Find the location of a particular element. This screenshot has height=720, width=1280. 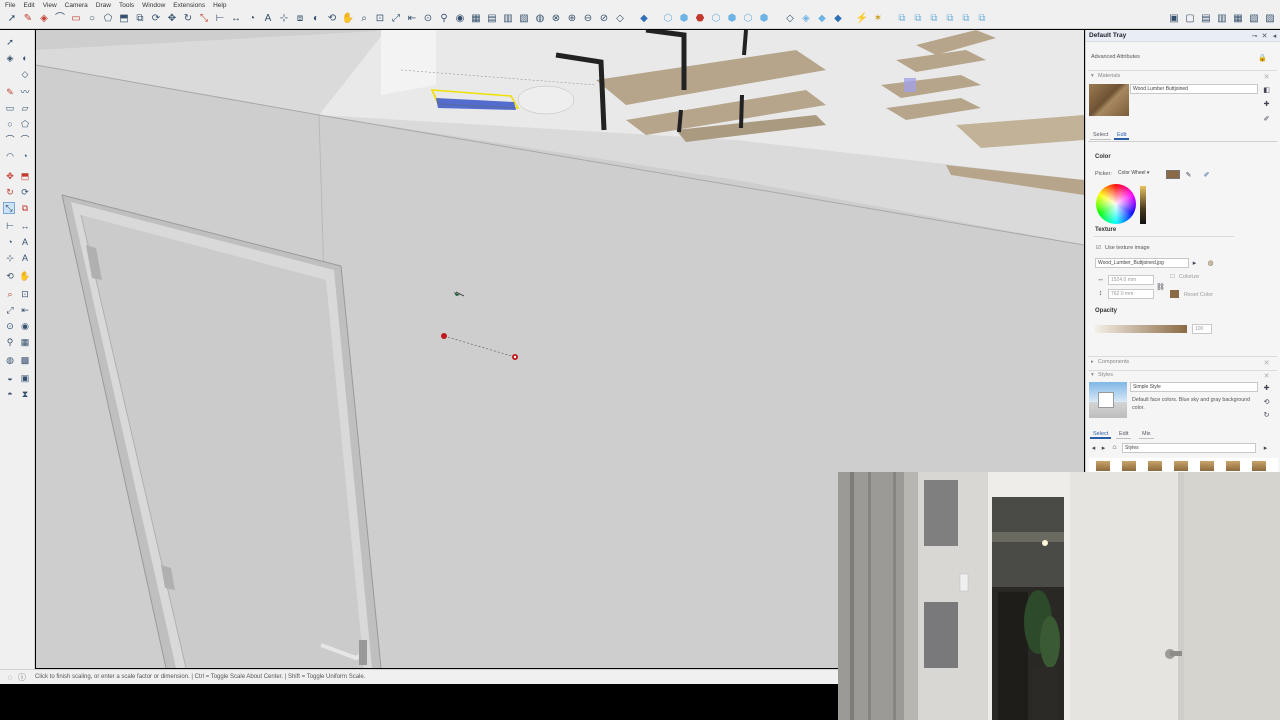

menu-draw: Draw is located at coordinates (103, 5).